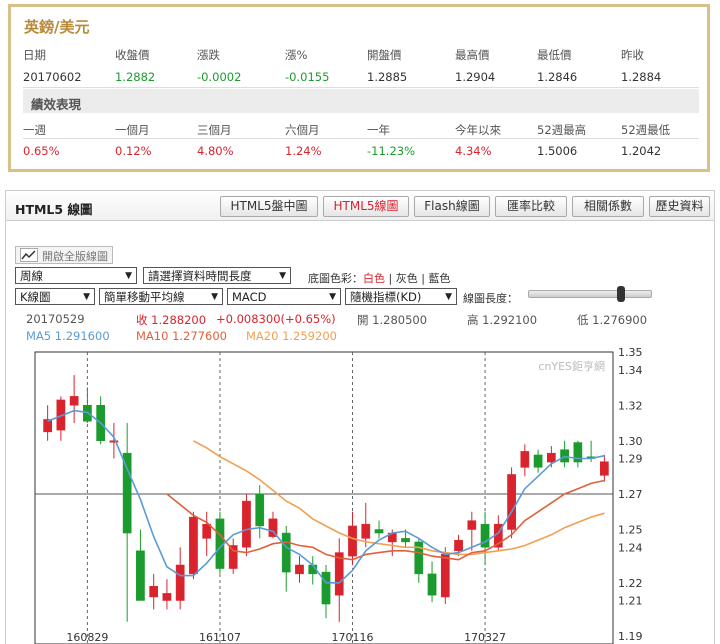  Describe the element at coordinates (303, 151) in the screenshot. I see `perf-value-3: 1.24%` at that location.